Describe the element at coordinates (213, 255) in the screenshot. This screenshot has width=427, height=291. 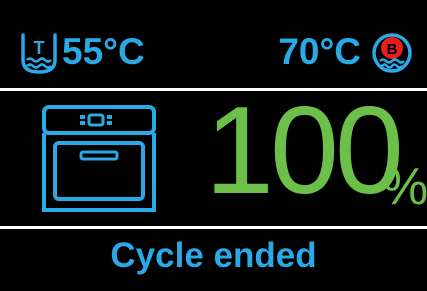
I see `cycle-status: Cycle ended` at that location.